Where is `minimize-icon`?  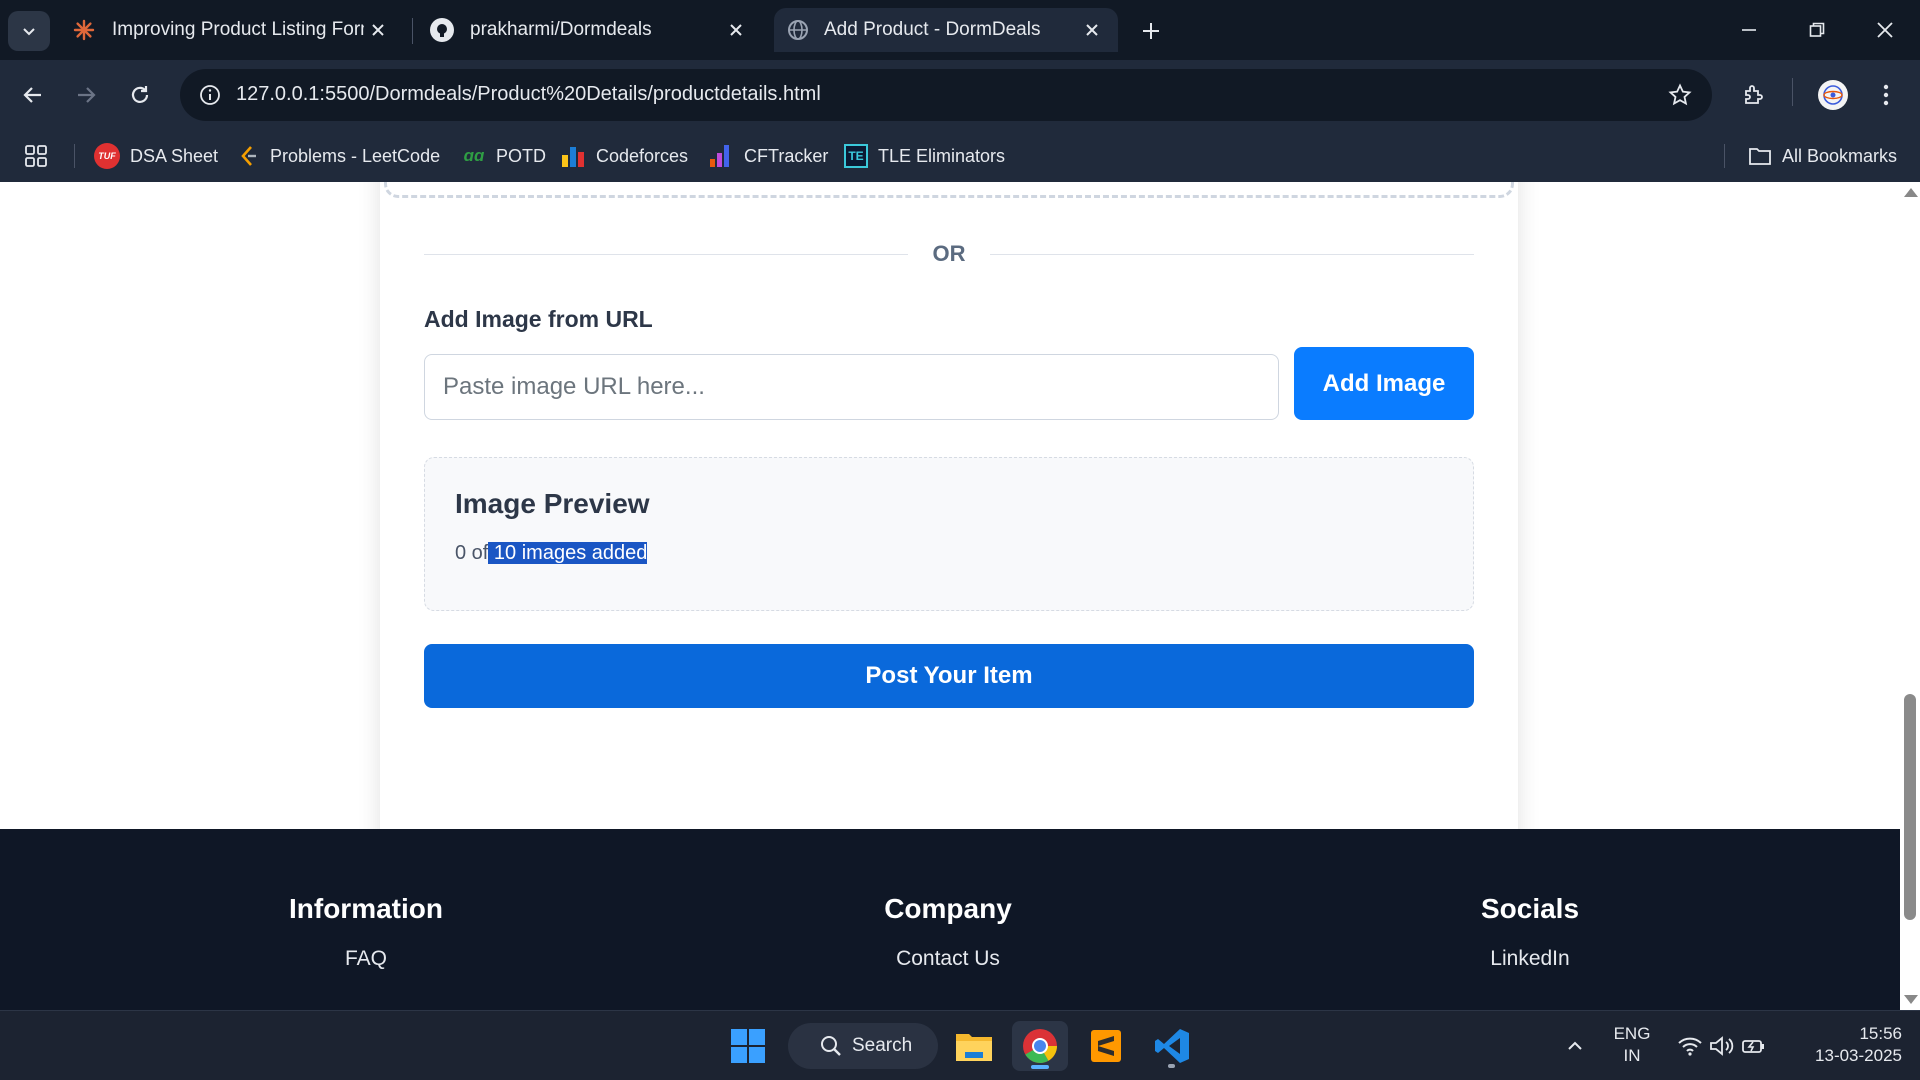
minimize-icon is located at coordinates (1749, 30).